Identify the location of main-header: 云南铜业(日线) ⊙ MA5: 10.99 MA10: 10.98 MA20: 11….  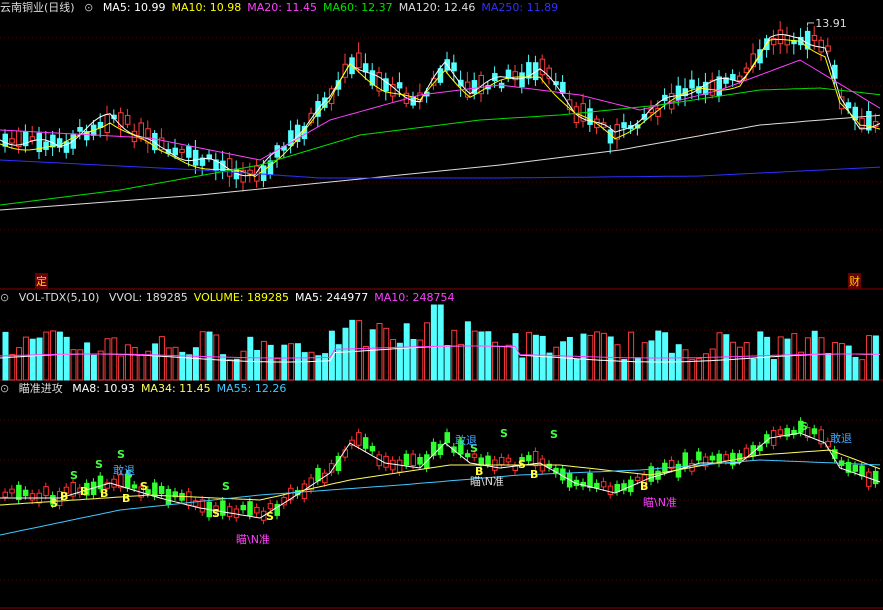
(285, 8).